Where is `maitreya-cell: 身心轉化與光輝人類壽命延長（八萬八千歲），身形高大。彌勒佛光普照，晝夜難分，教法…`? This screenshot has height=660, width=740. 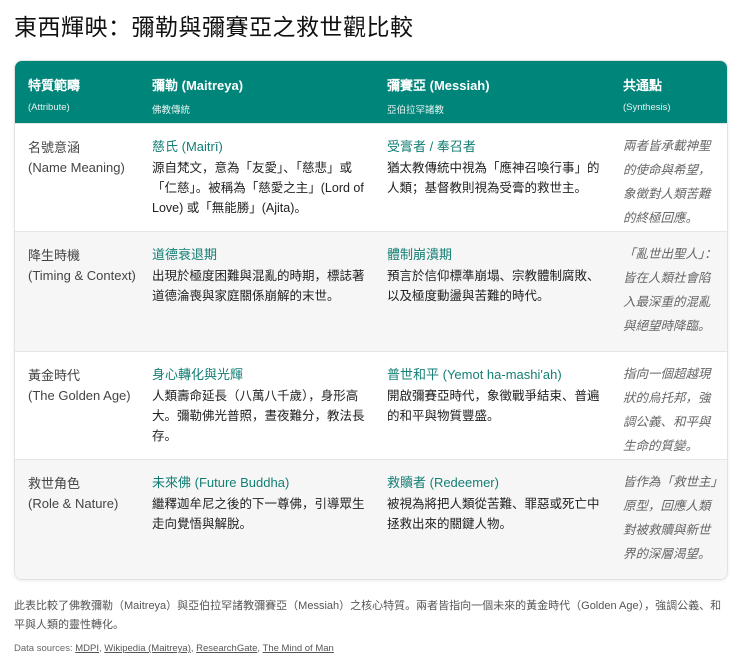
maitreya-cell: 身心轉化與光輝人類壽命延長（八萬八千歲），身形高大。彌勒佛光普照，晝夜難分，教法… is located at coordinates (256, 405).